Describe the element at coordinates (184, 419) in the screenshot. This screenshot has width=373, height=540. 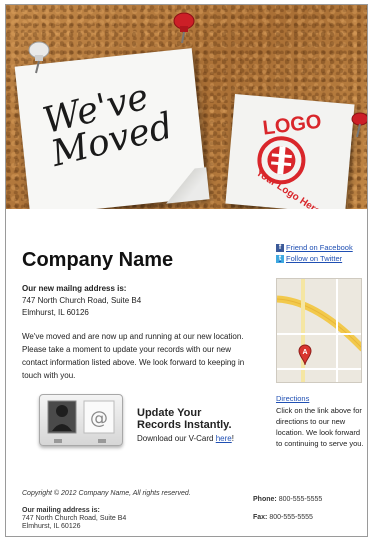
I see `vcard-title: Update Your Records Instantly.` at that location.